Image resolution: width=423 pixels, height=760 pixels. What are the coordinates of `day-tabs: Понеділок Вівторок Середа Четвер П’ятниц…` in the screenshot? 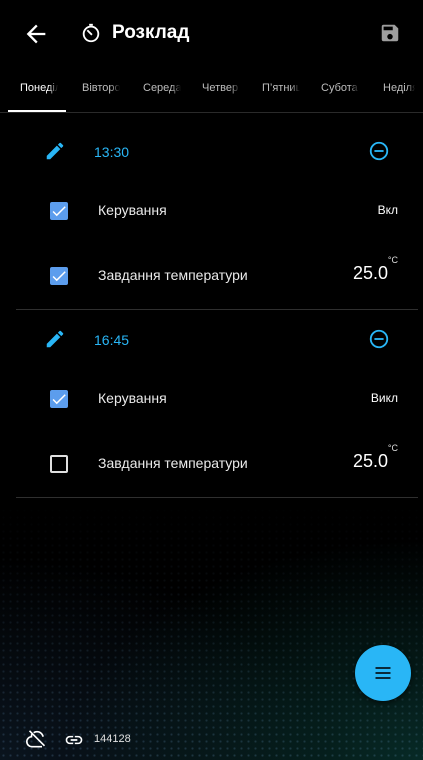 It's located at (211, 94).